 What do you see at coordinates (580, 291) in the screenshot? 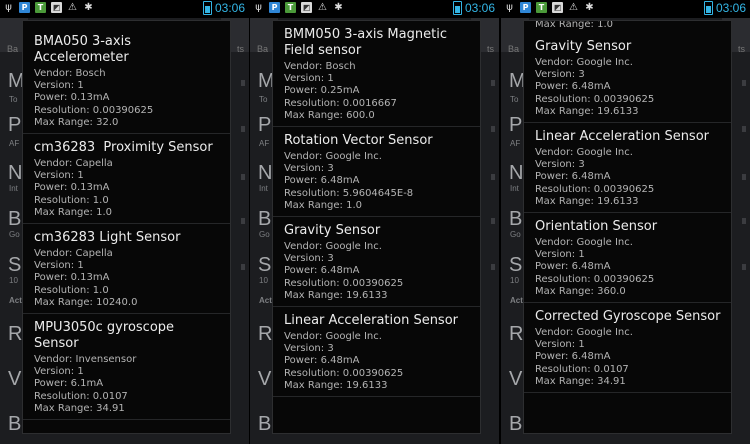
I see `sensor-max-range: Max Range: 360.0` at bounding box center [580, 291].